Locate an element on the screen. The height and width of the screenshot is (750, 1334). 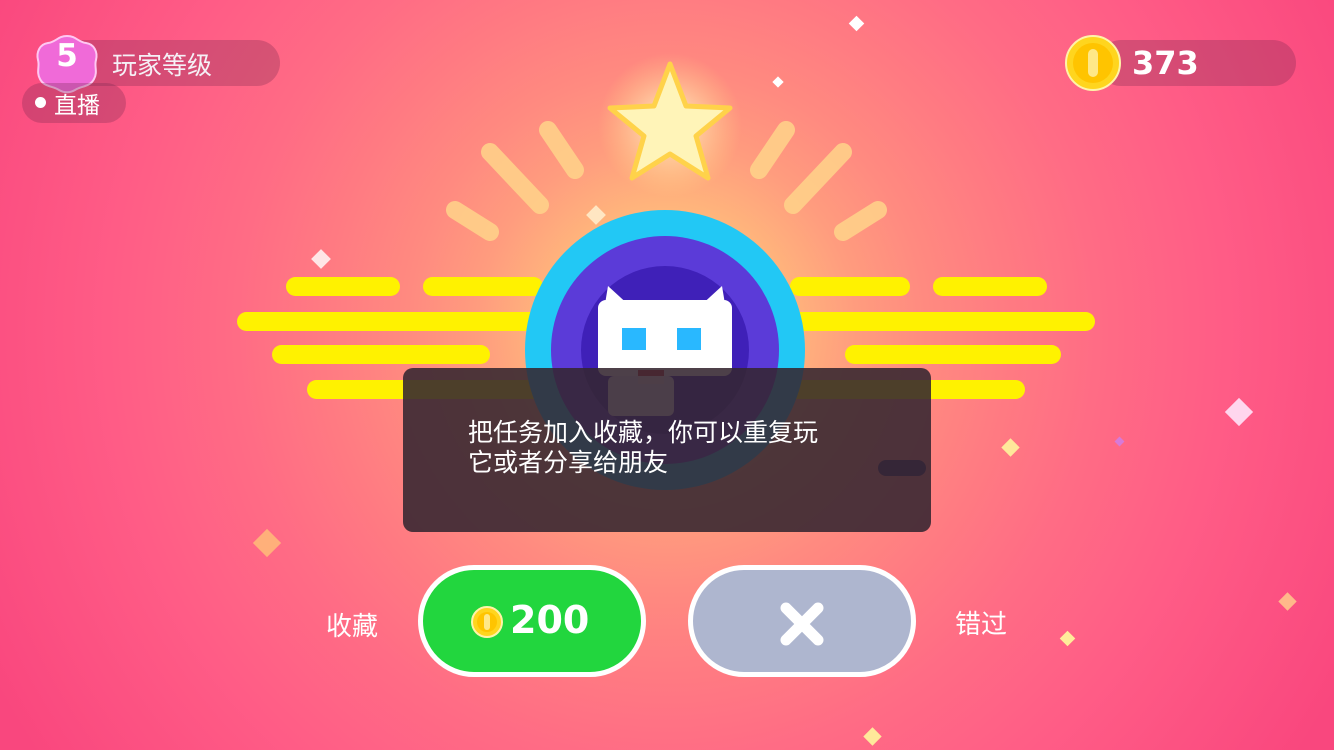
tooltip-text: 把任务加入收藏，你可以重复玩 它或者分享给朋友 is located at coordinates (678, 448).